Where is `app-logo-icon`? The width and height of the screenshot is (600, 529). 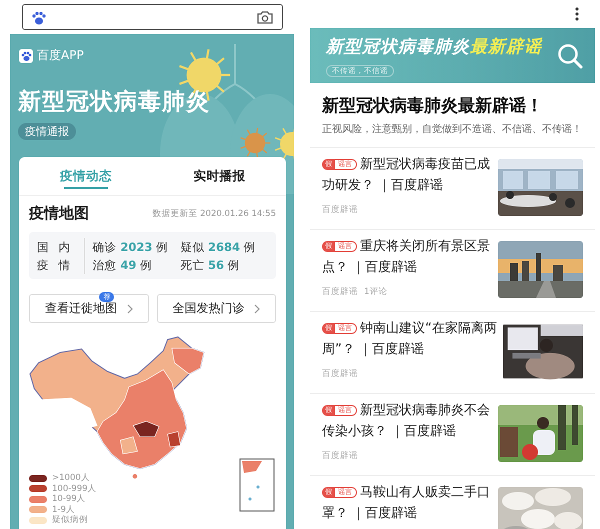 app-logo-icon is located at coordinates (26, 55).